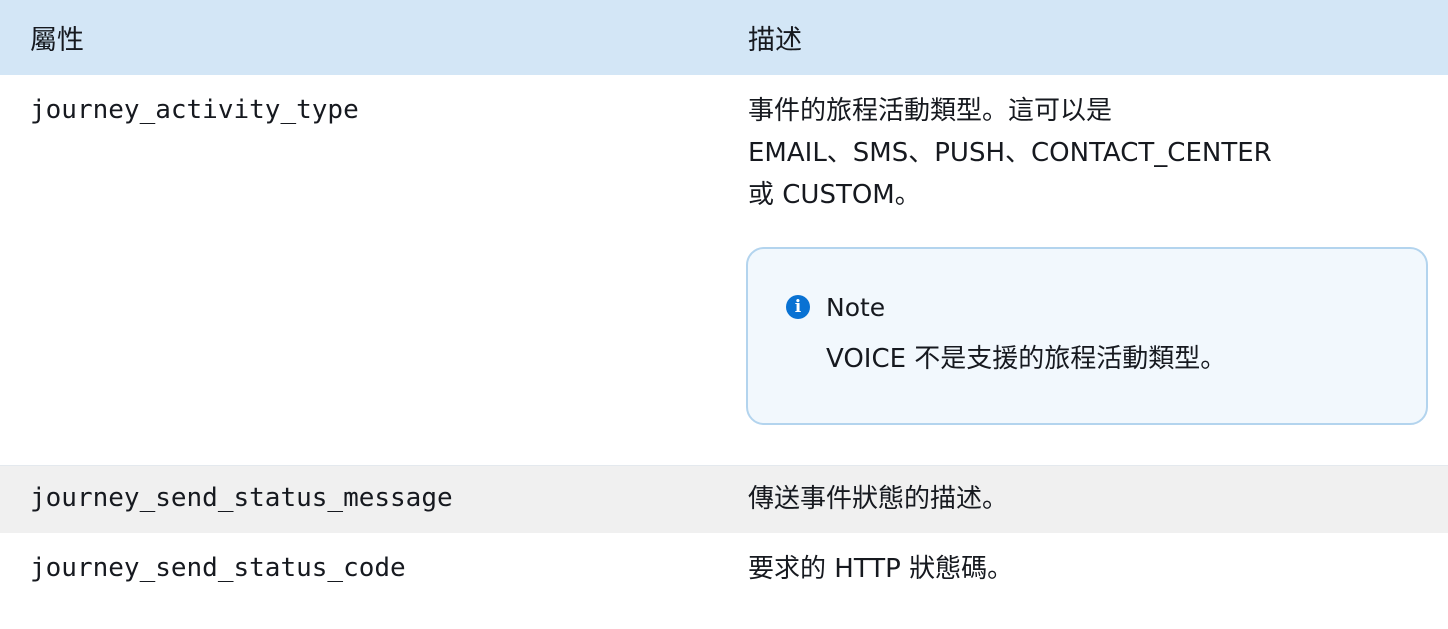 This screenshot has width=1448, height=629. Describe the element at coordinates (1083, 499) in the screenshot. I see `description-cell: 傳送事件狀態的描述。` at that location.